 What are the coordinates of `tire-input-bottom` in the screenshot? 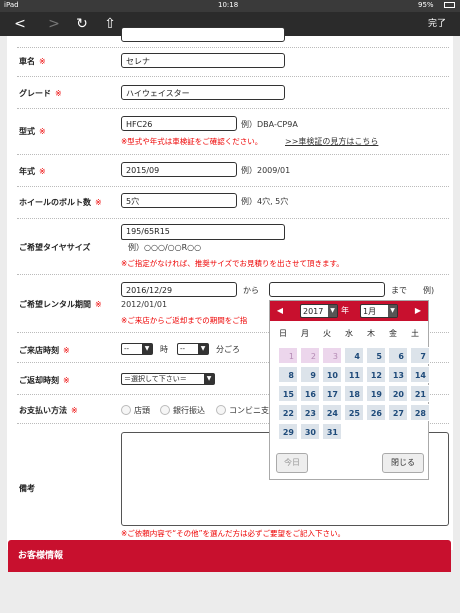 It's located at (203, 239).